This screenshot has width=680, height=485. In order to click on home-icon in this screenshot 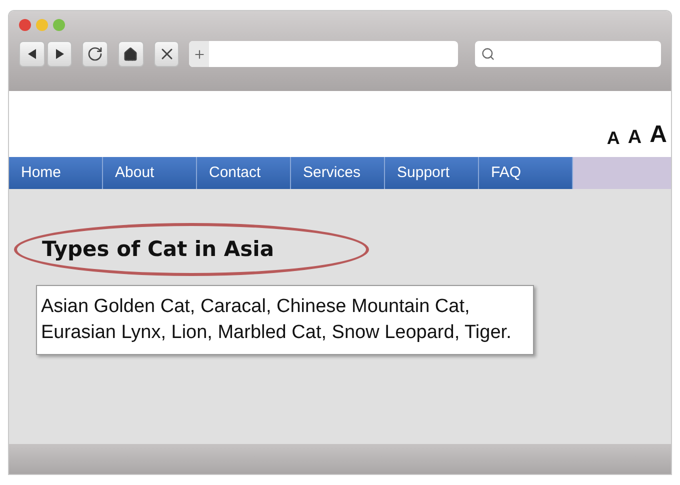, I will do `click(130, 54)`.